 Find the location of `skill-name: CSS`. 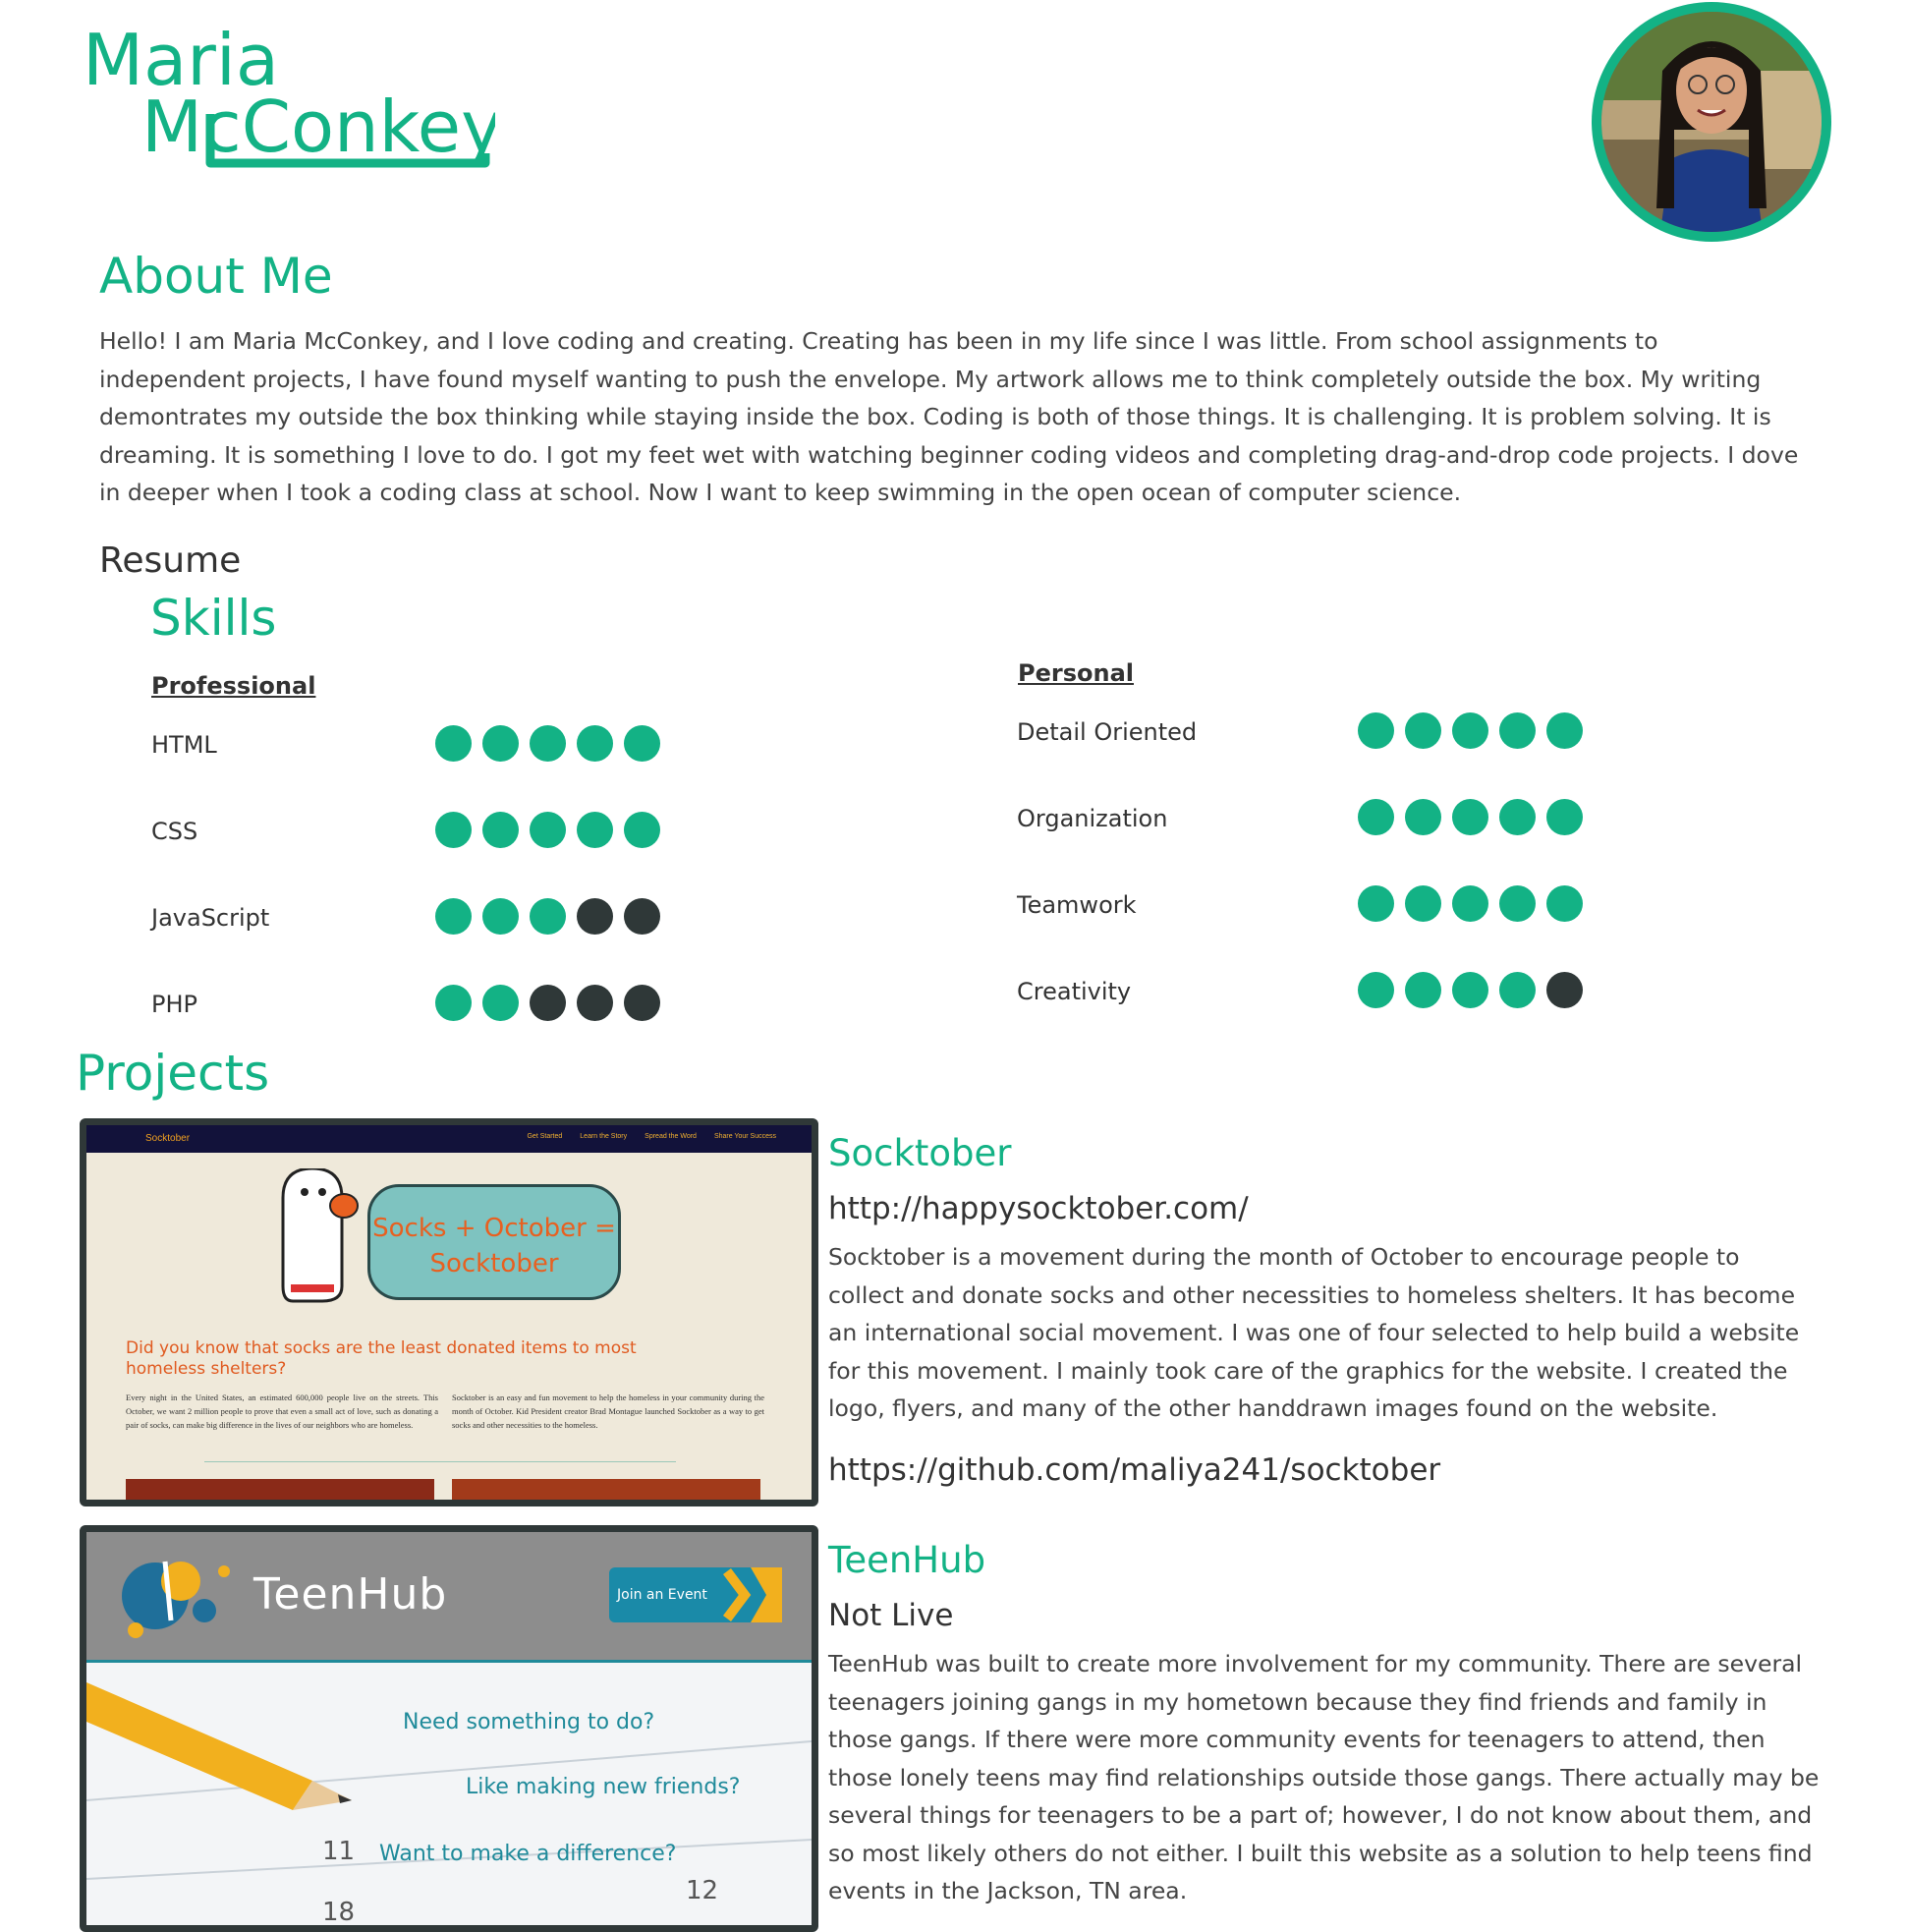

skill-name: CSS is located at coordinates (174, 832).